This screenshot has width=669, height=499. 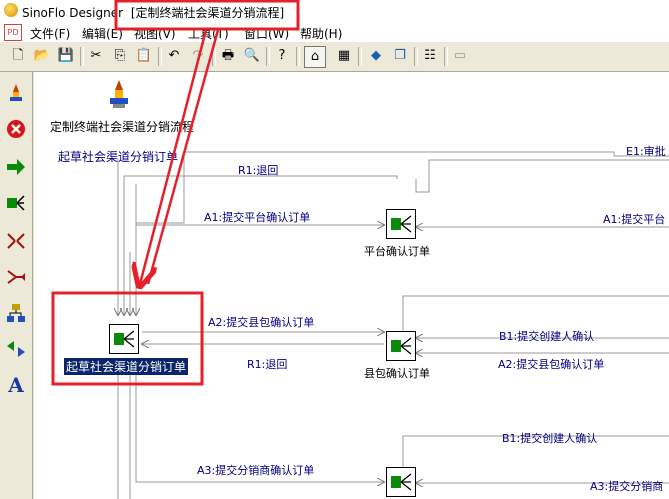 What do you see at coordinates (634, 219) in the screenshot?
I see `flow-label-a1-right: A1:提交平台` at bounding box center [634, 219].